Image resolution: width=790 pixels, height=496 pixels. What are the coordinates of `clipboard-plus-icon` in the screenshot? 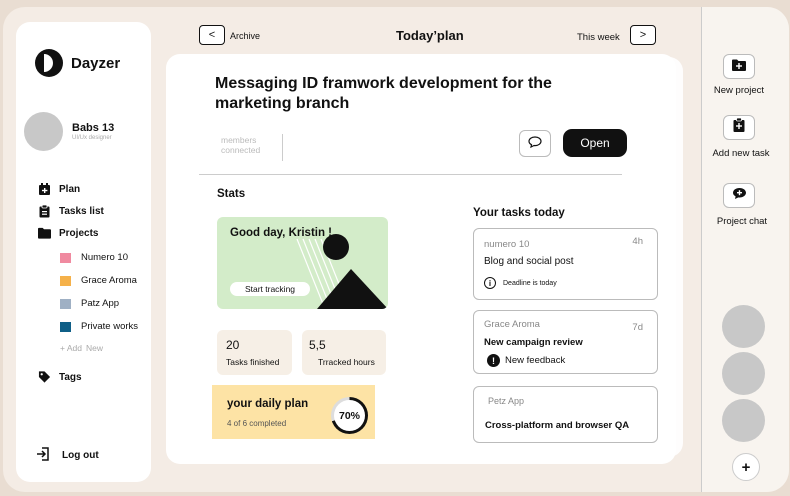 It's located at (739, 127).